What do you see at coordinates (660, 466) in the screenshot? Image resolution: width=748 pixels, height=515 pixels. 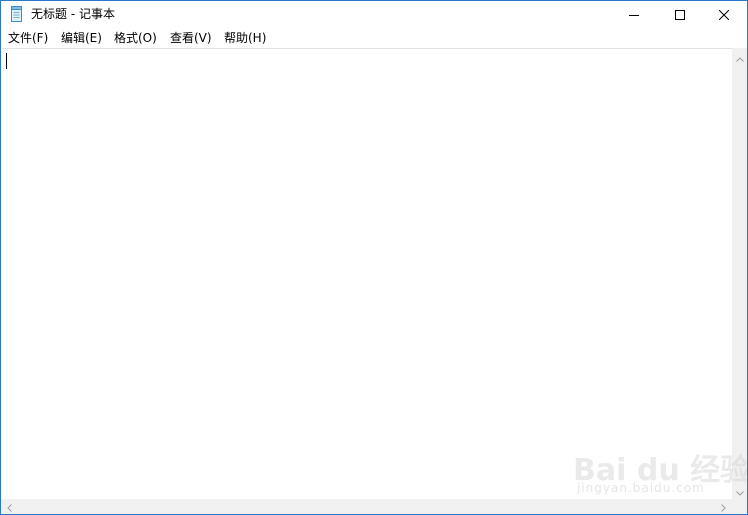 I see `baidu-watermark: Bai du 经验 jingyan.baidu.com` at bounding box center [660, 466].